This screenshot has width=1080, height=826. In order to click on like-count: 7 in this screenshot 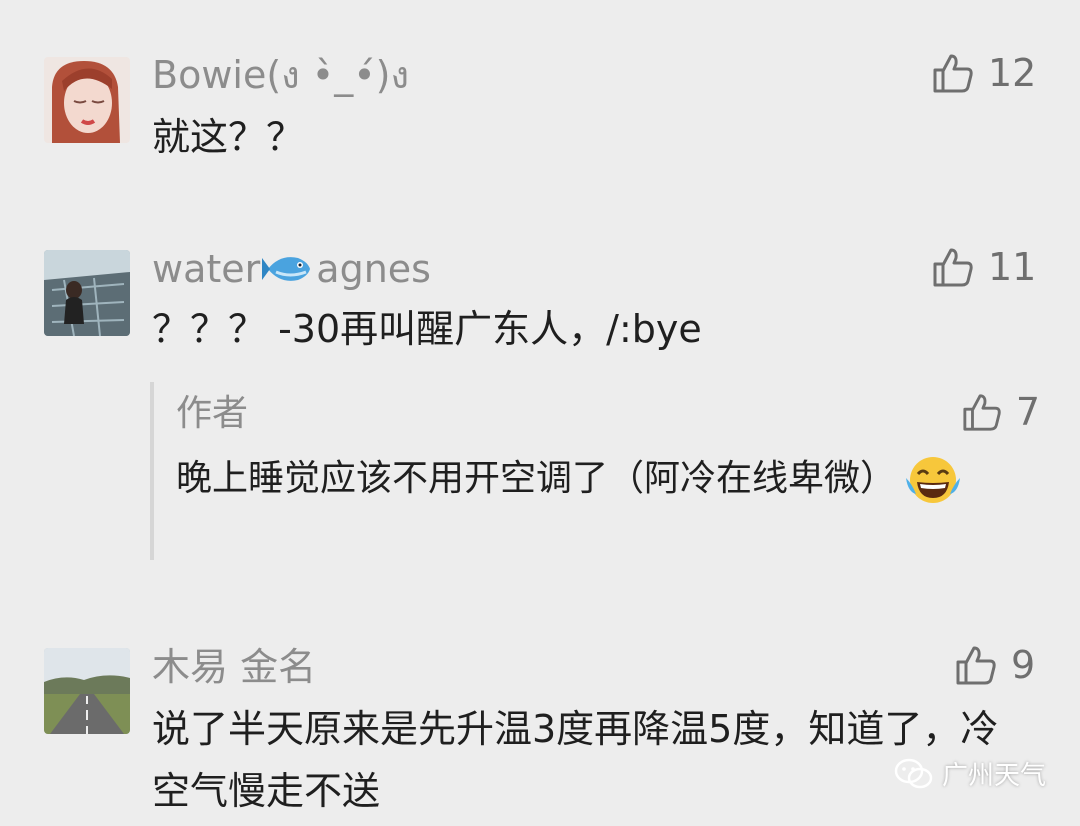, I will do `click(1027, 412)`.